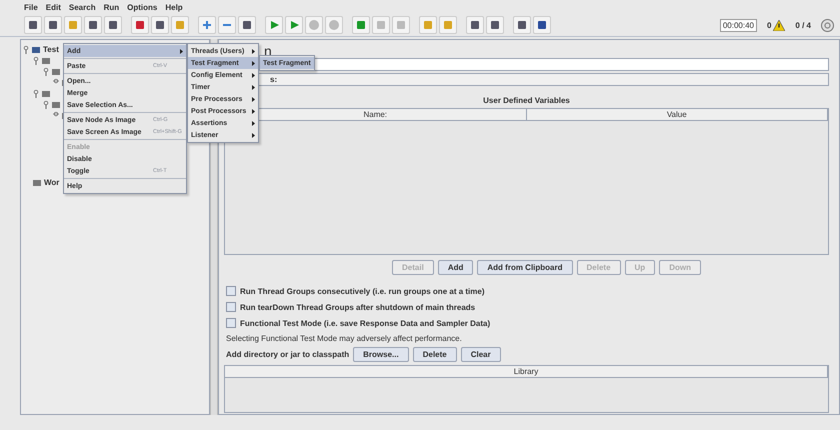 This screenshot has width=840, height=430. I want to click on column-header: Library, so click(526, 371).